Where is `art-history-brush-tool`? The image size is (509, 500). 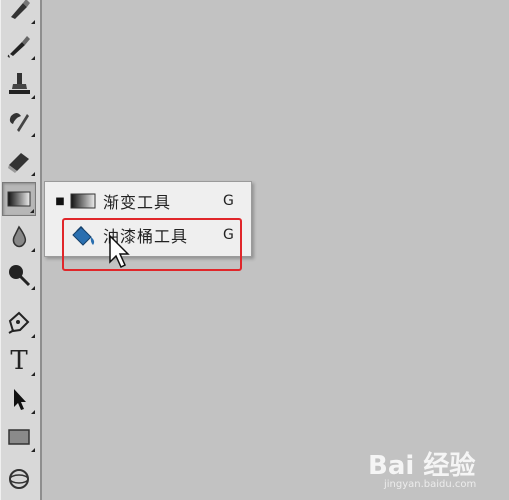 art-history-brush-tool is located at coordinates (19, 122).